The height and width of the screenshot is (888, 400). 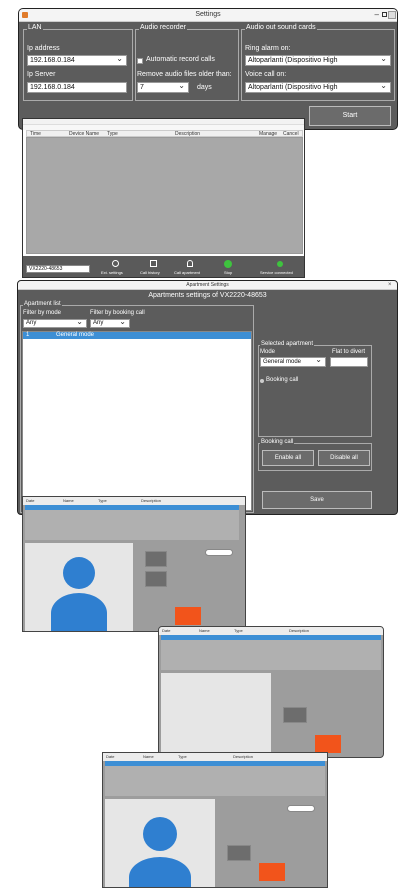 I want to click on apartment-title-bar: Apartment Settings ×, so click(x=207, y=285).